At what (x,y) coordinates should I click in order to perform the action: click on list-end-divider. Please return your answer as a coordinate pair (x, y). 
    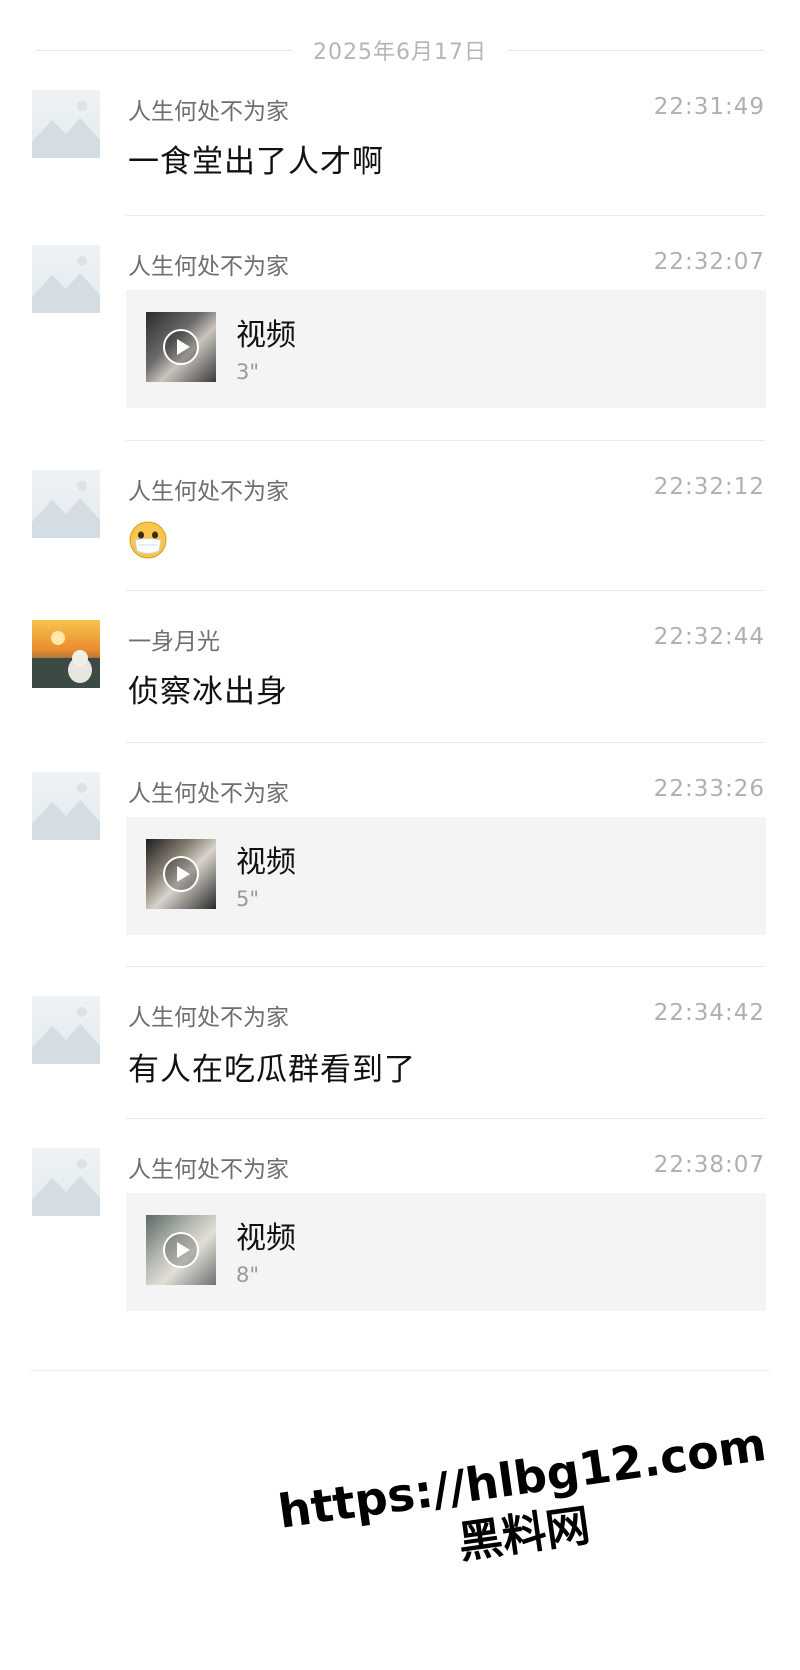
    Looking at the image, I should click on (400, 1370).